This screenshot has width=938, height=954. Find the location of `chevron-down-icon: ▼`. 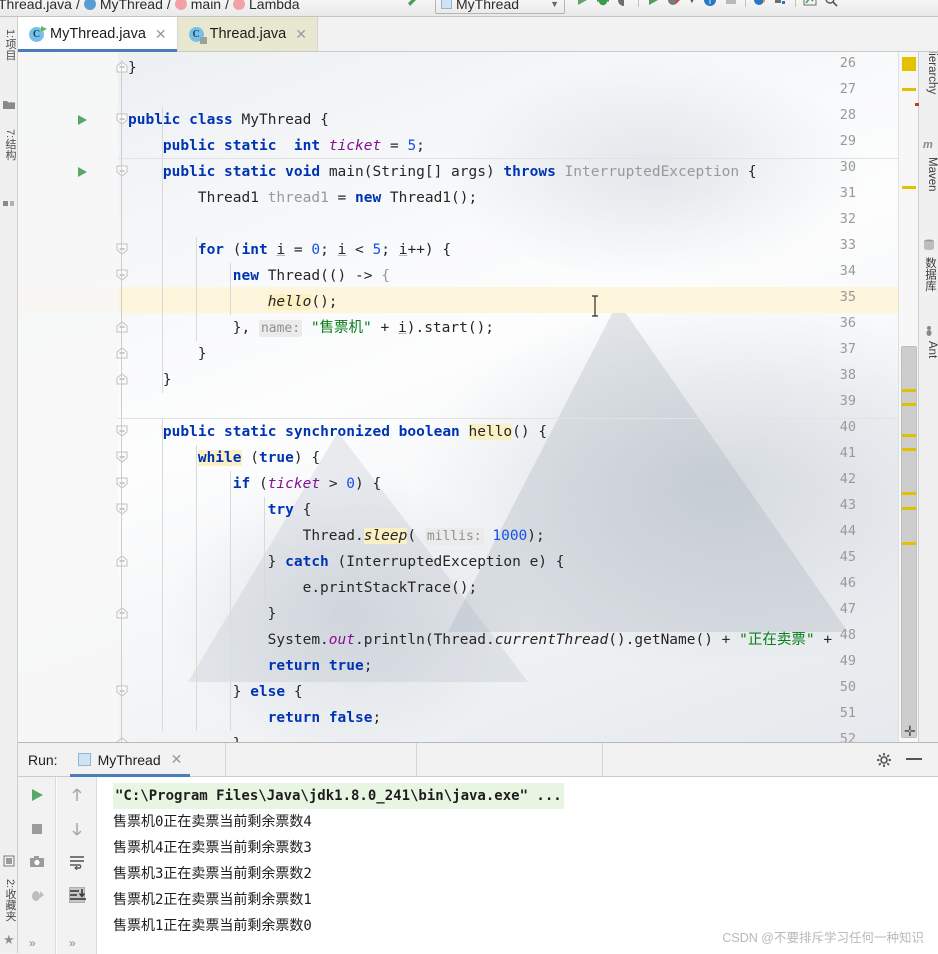

chevron-down-icon: ▼ is located at coordinates (692, 2).